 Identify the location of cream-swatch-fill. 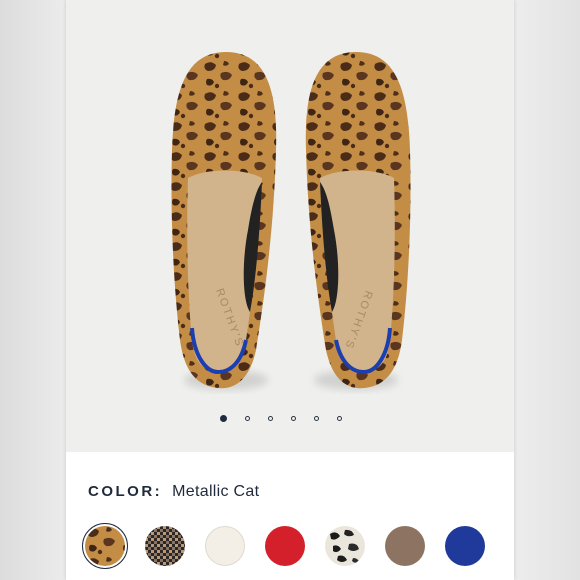
(225, 546).